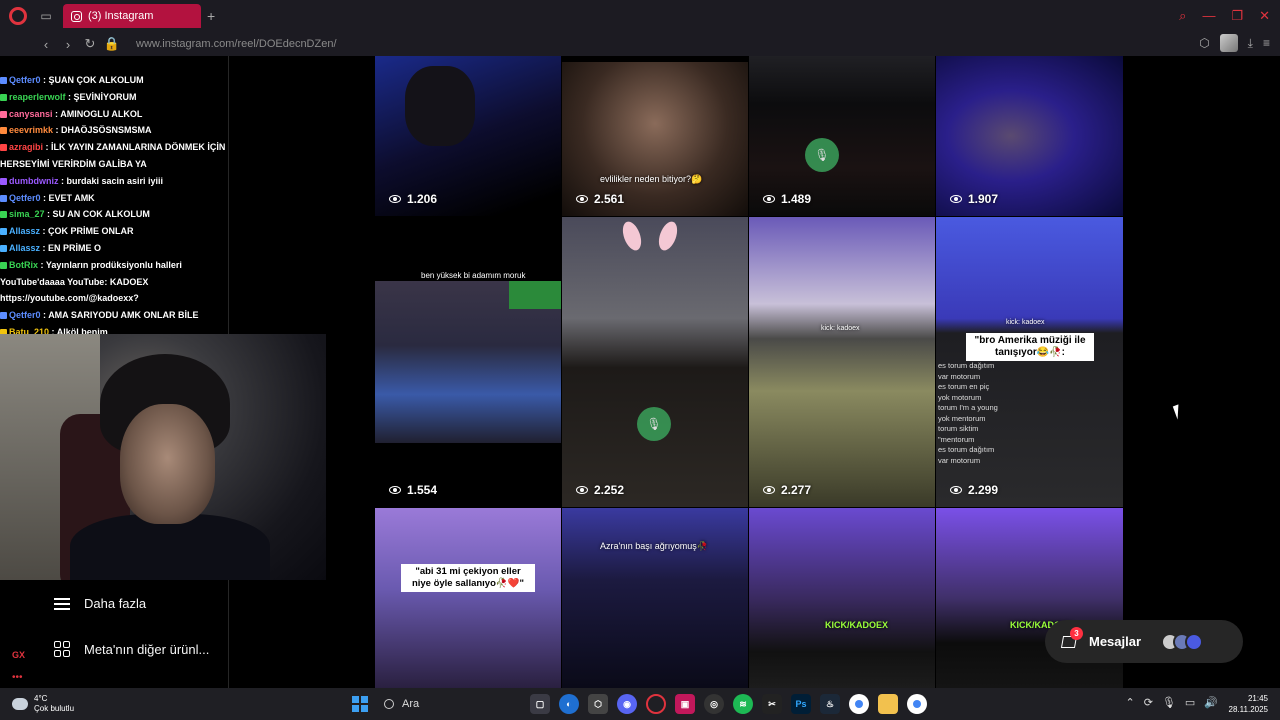 The image size is (1280, 720). Describe the element at coordinates (76, 16) in the screenshot. I see `instagram-icon` at that location.